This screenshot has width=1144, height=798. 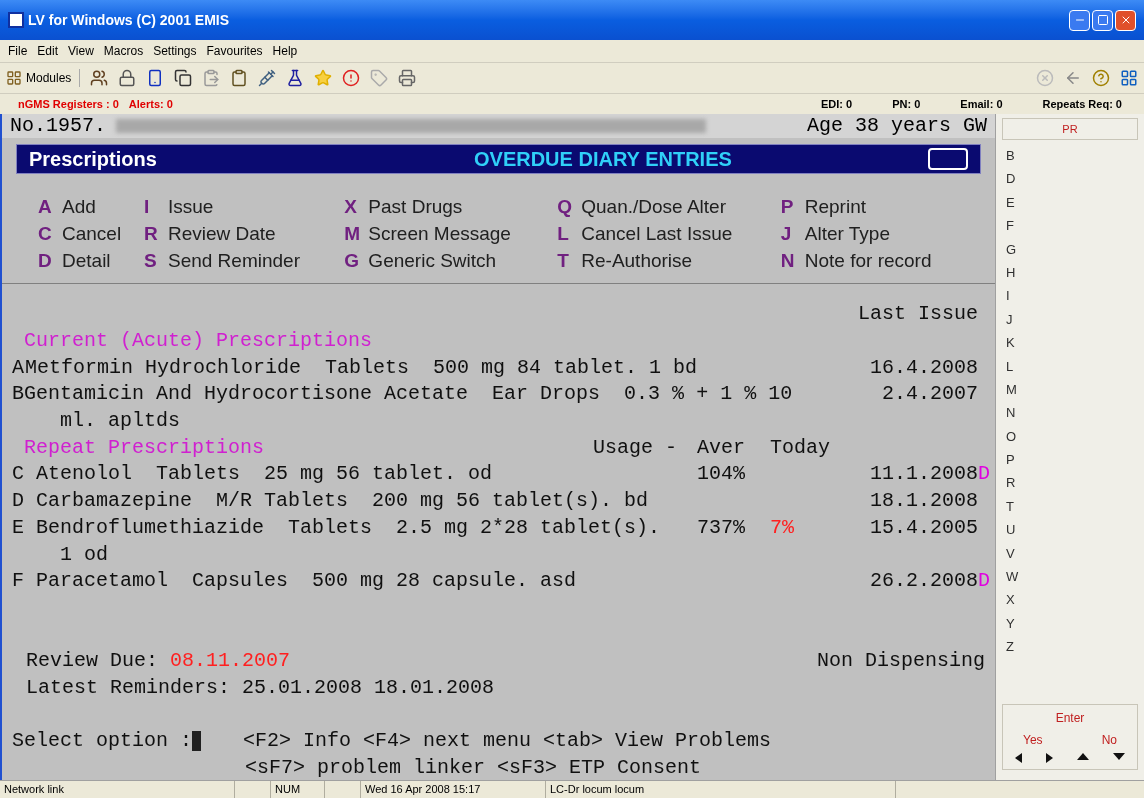 What do you see at coordinates (507, 741) in the screenshot?
I see `function-keys-hint: <F2> Info <F4> next menu <tab> View Problems` at bounding box center [507, 741].